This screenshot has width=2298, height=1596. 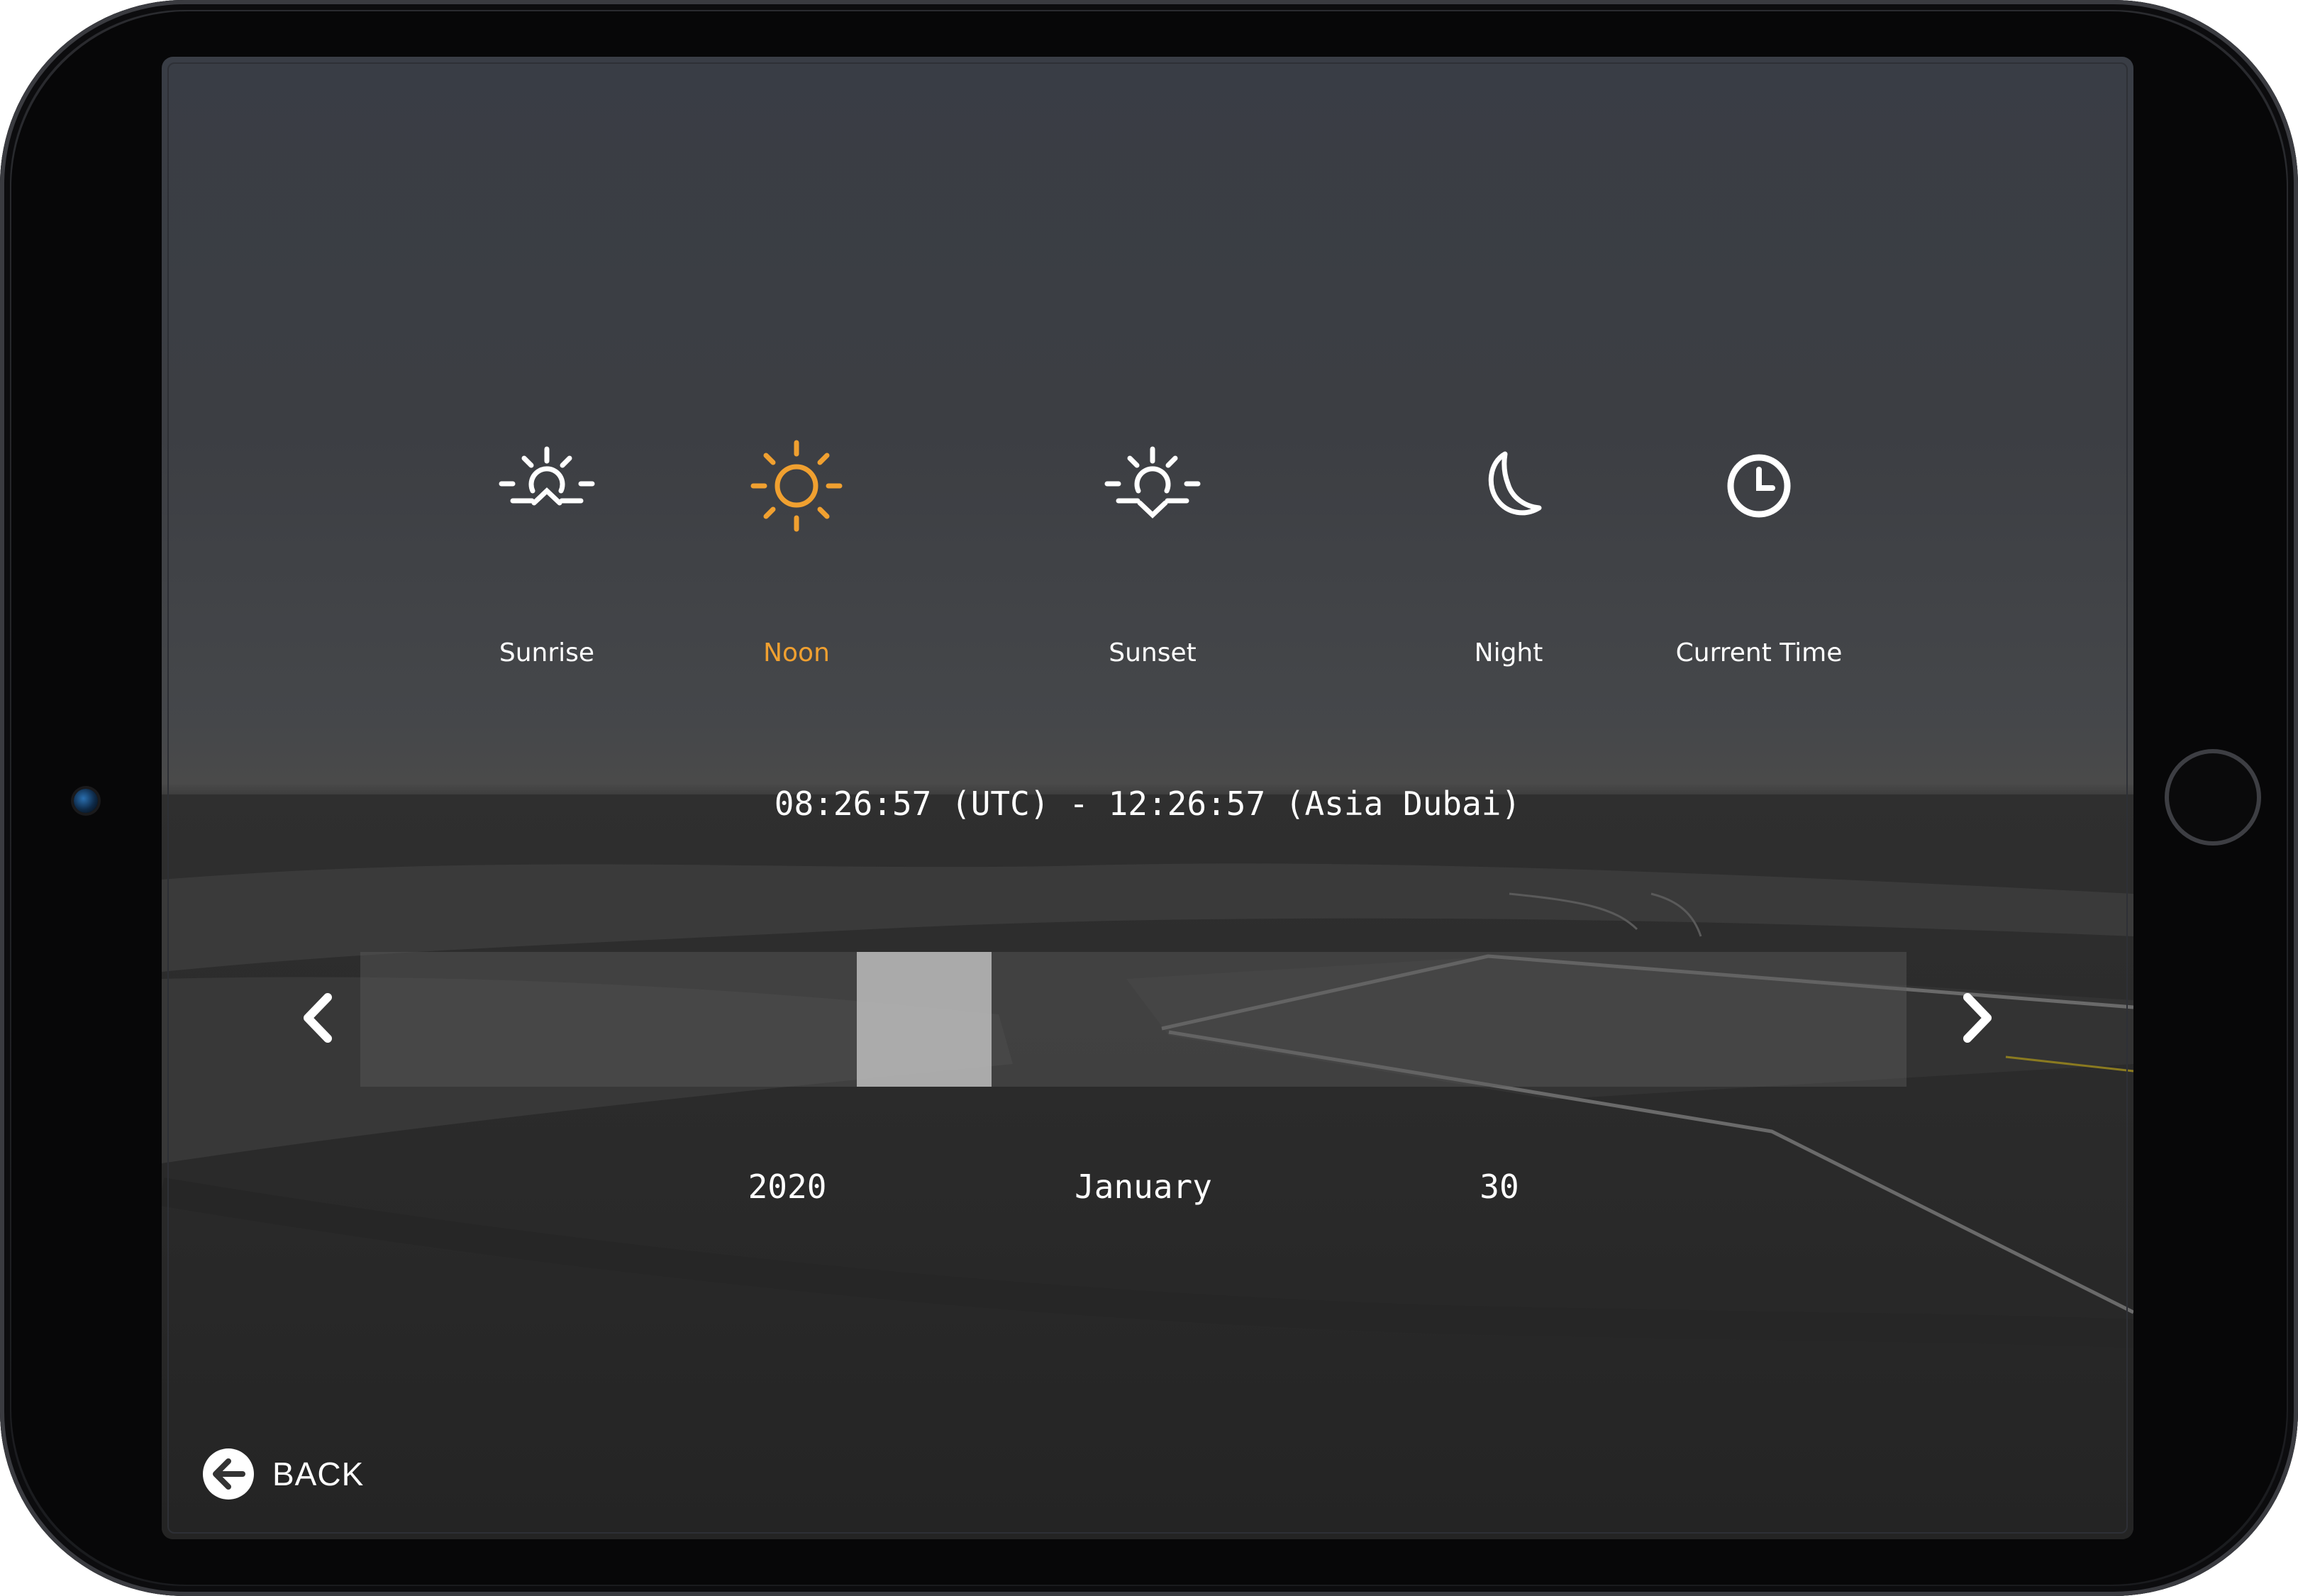 What do you see at coordinates (547, 652) in the screenshot?
I see `tod-label-sunrise: Sunrise` at bounding box center [547, 652].